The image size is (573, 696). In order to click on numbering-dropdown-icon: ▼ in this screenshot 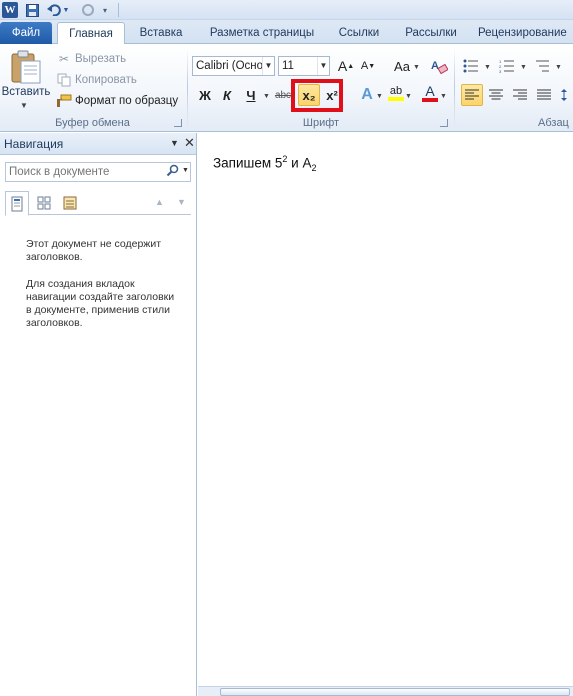, I will do `click(523, 67)`.